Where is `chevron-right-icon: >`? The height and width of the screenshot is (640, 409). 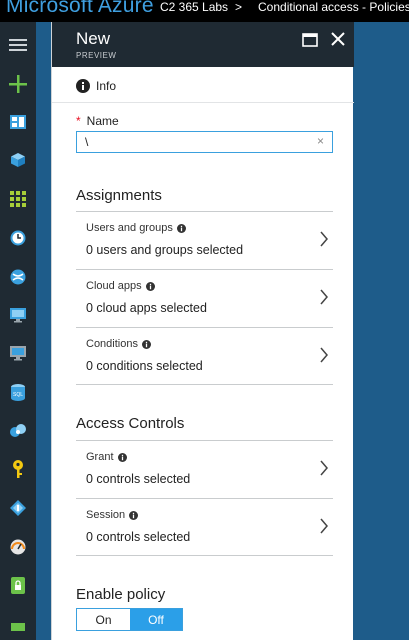
chevron-right-icon: > is located at coordinates (239, 7).